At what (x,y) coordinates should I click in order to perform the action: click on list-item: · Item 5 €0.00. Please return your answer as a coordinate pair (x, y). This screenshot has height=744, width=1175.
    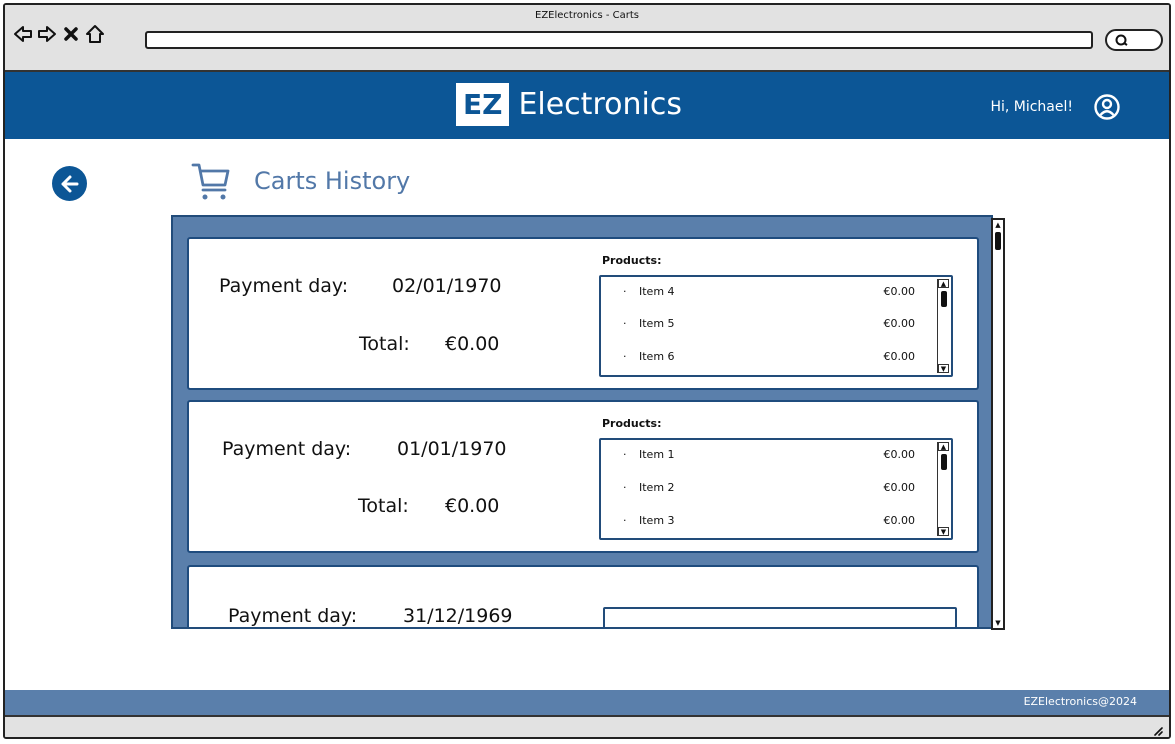
    Looking at the image, I should click on (767, 327).